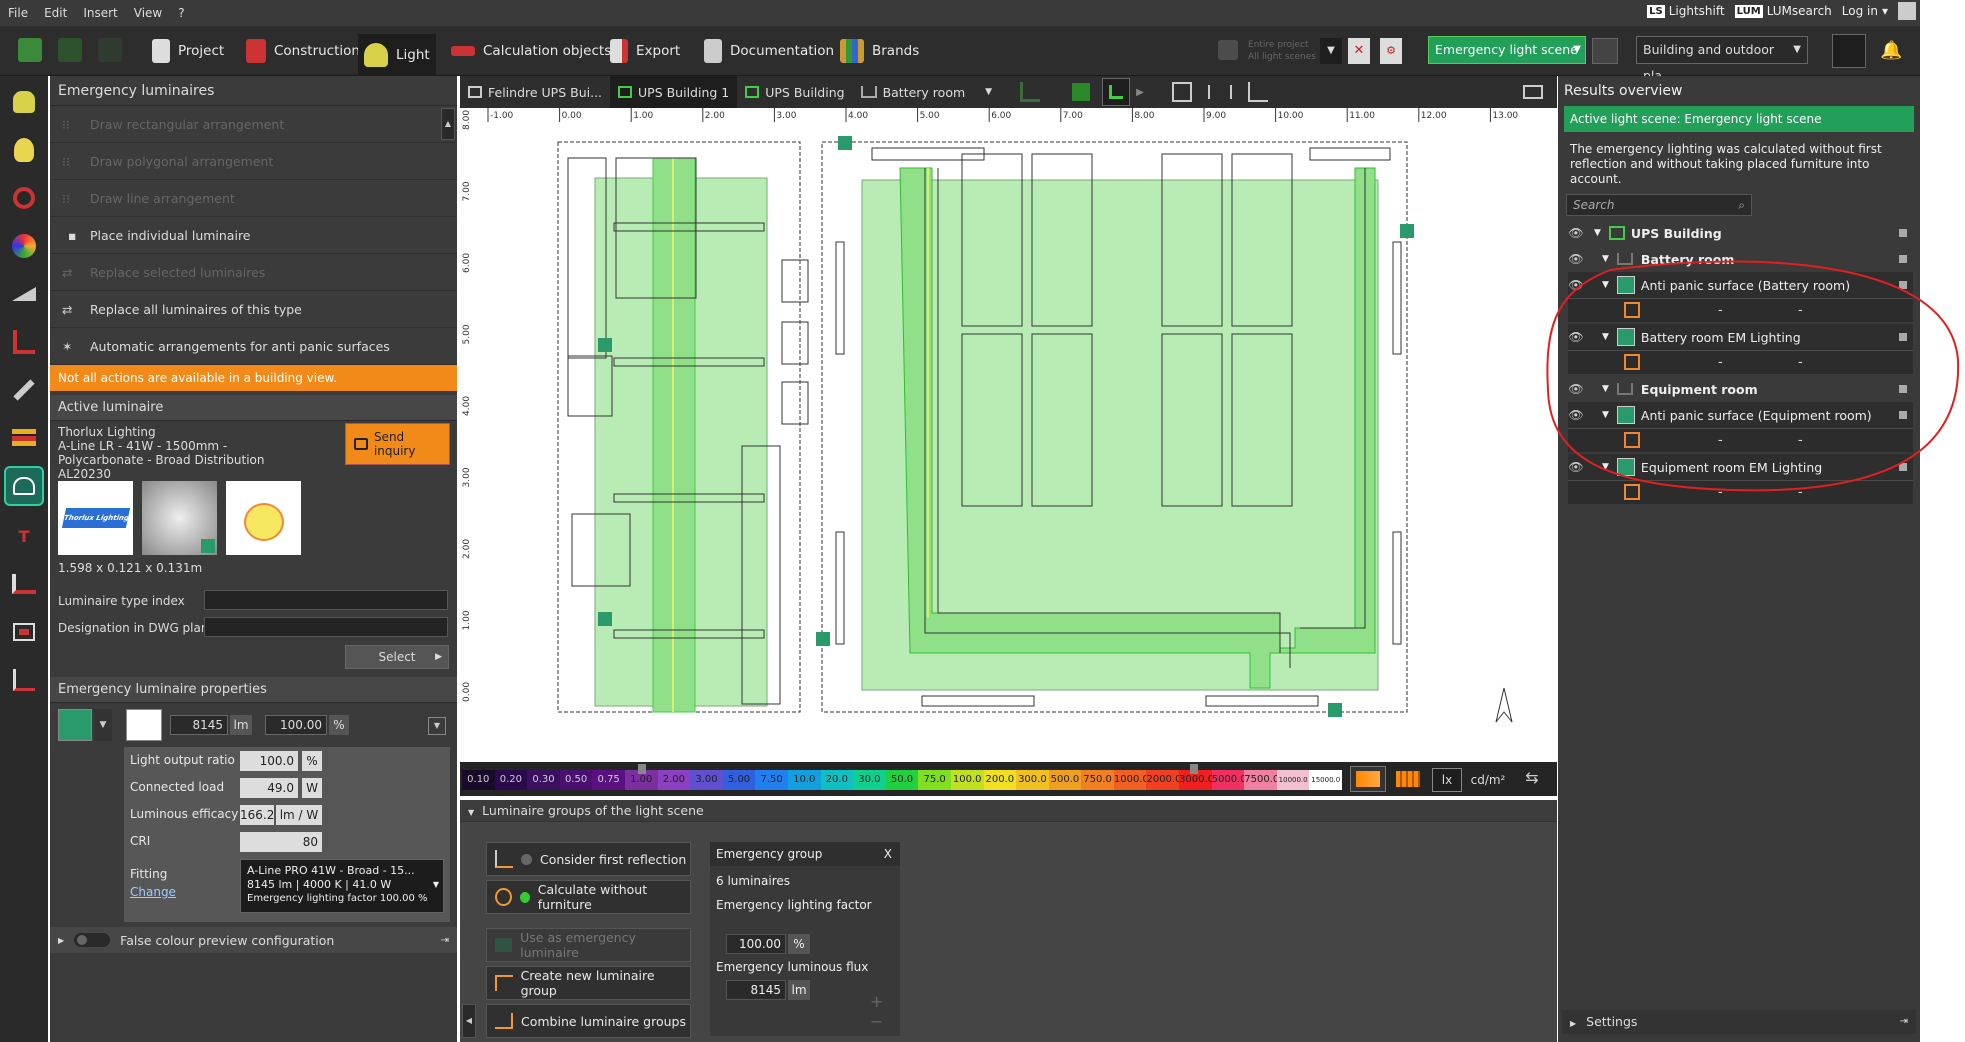  Describe the element at coordinates (588, 945) in the screenshot. I see `use-emergency-button: Use as emergency luminaire` at that location.